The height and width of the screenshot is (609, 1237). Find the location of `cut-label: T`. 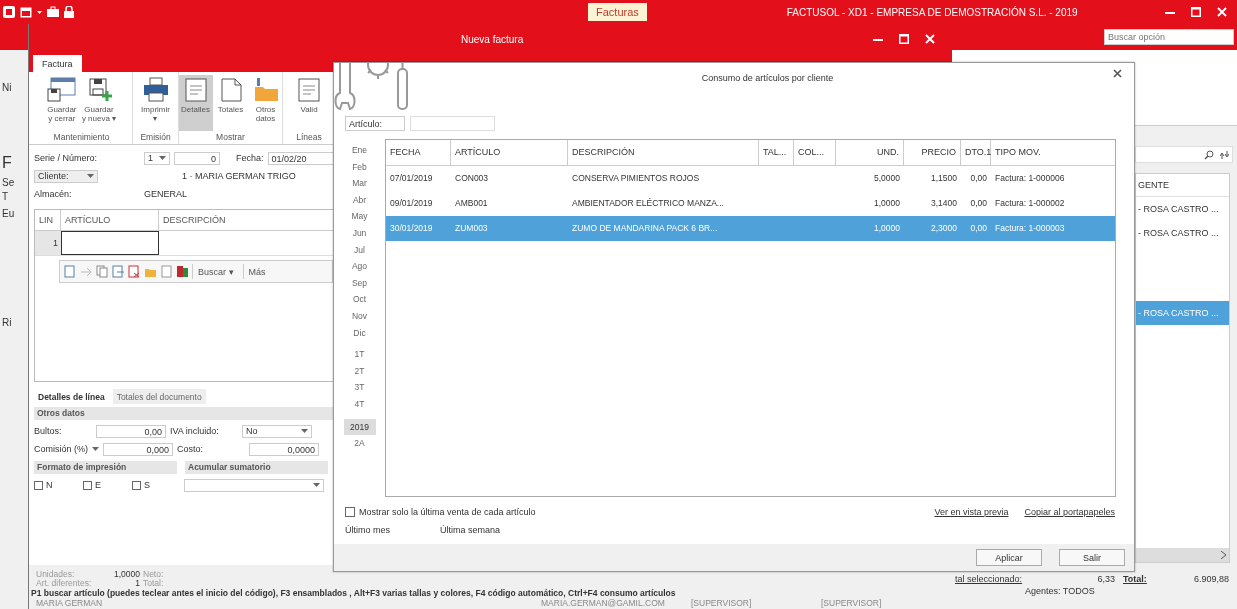

cut-label: T is located at coordinates (5, 197).